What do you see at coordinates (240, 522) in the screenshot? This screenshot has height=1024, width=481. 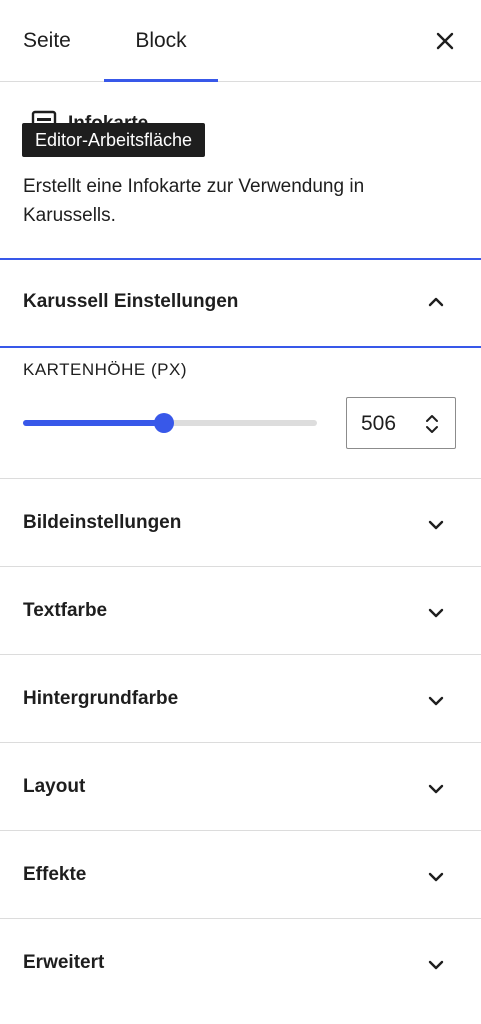 I see `panel-bildeinstellungen: Bildeinstellungen` at bounding box center [240, 522].